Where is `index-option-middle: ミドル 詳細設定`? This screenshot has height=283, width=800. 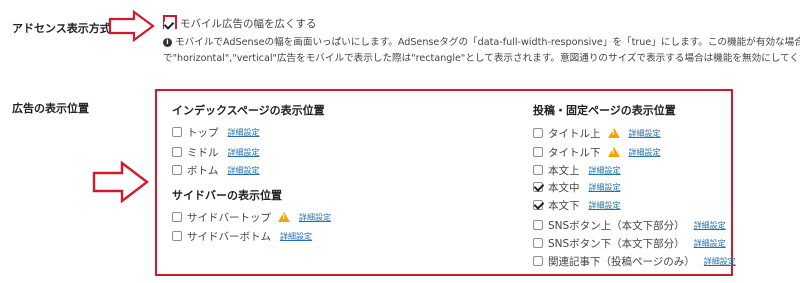
index-option-middle: ミドル 詳細設定 is located at coordinates (216, 152).